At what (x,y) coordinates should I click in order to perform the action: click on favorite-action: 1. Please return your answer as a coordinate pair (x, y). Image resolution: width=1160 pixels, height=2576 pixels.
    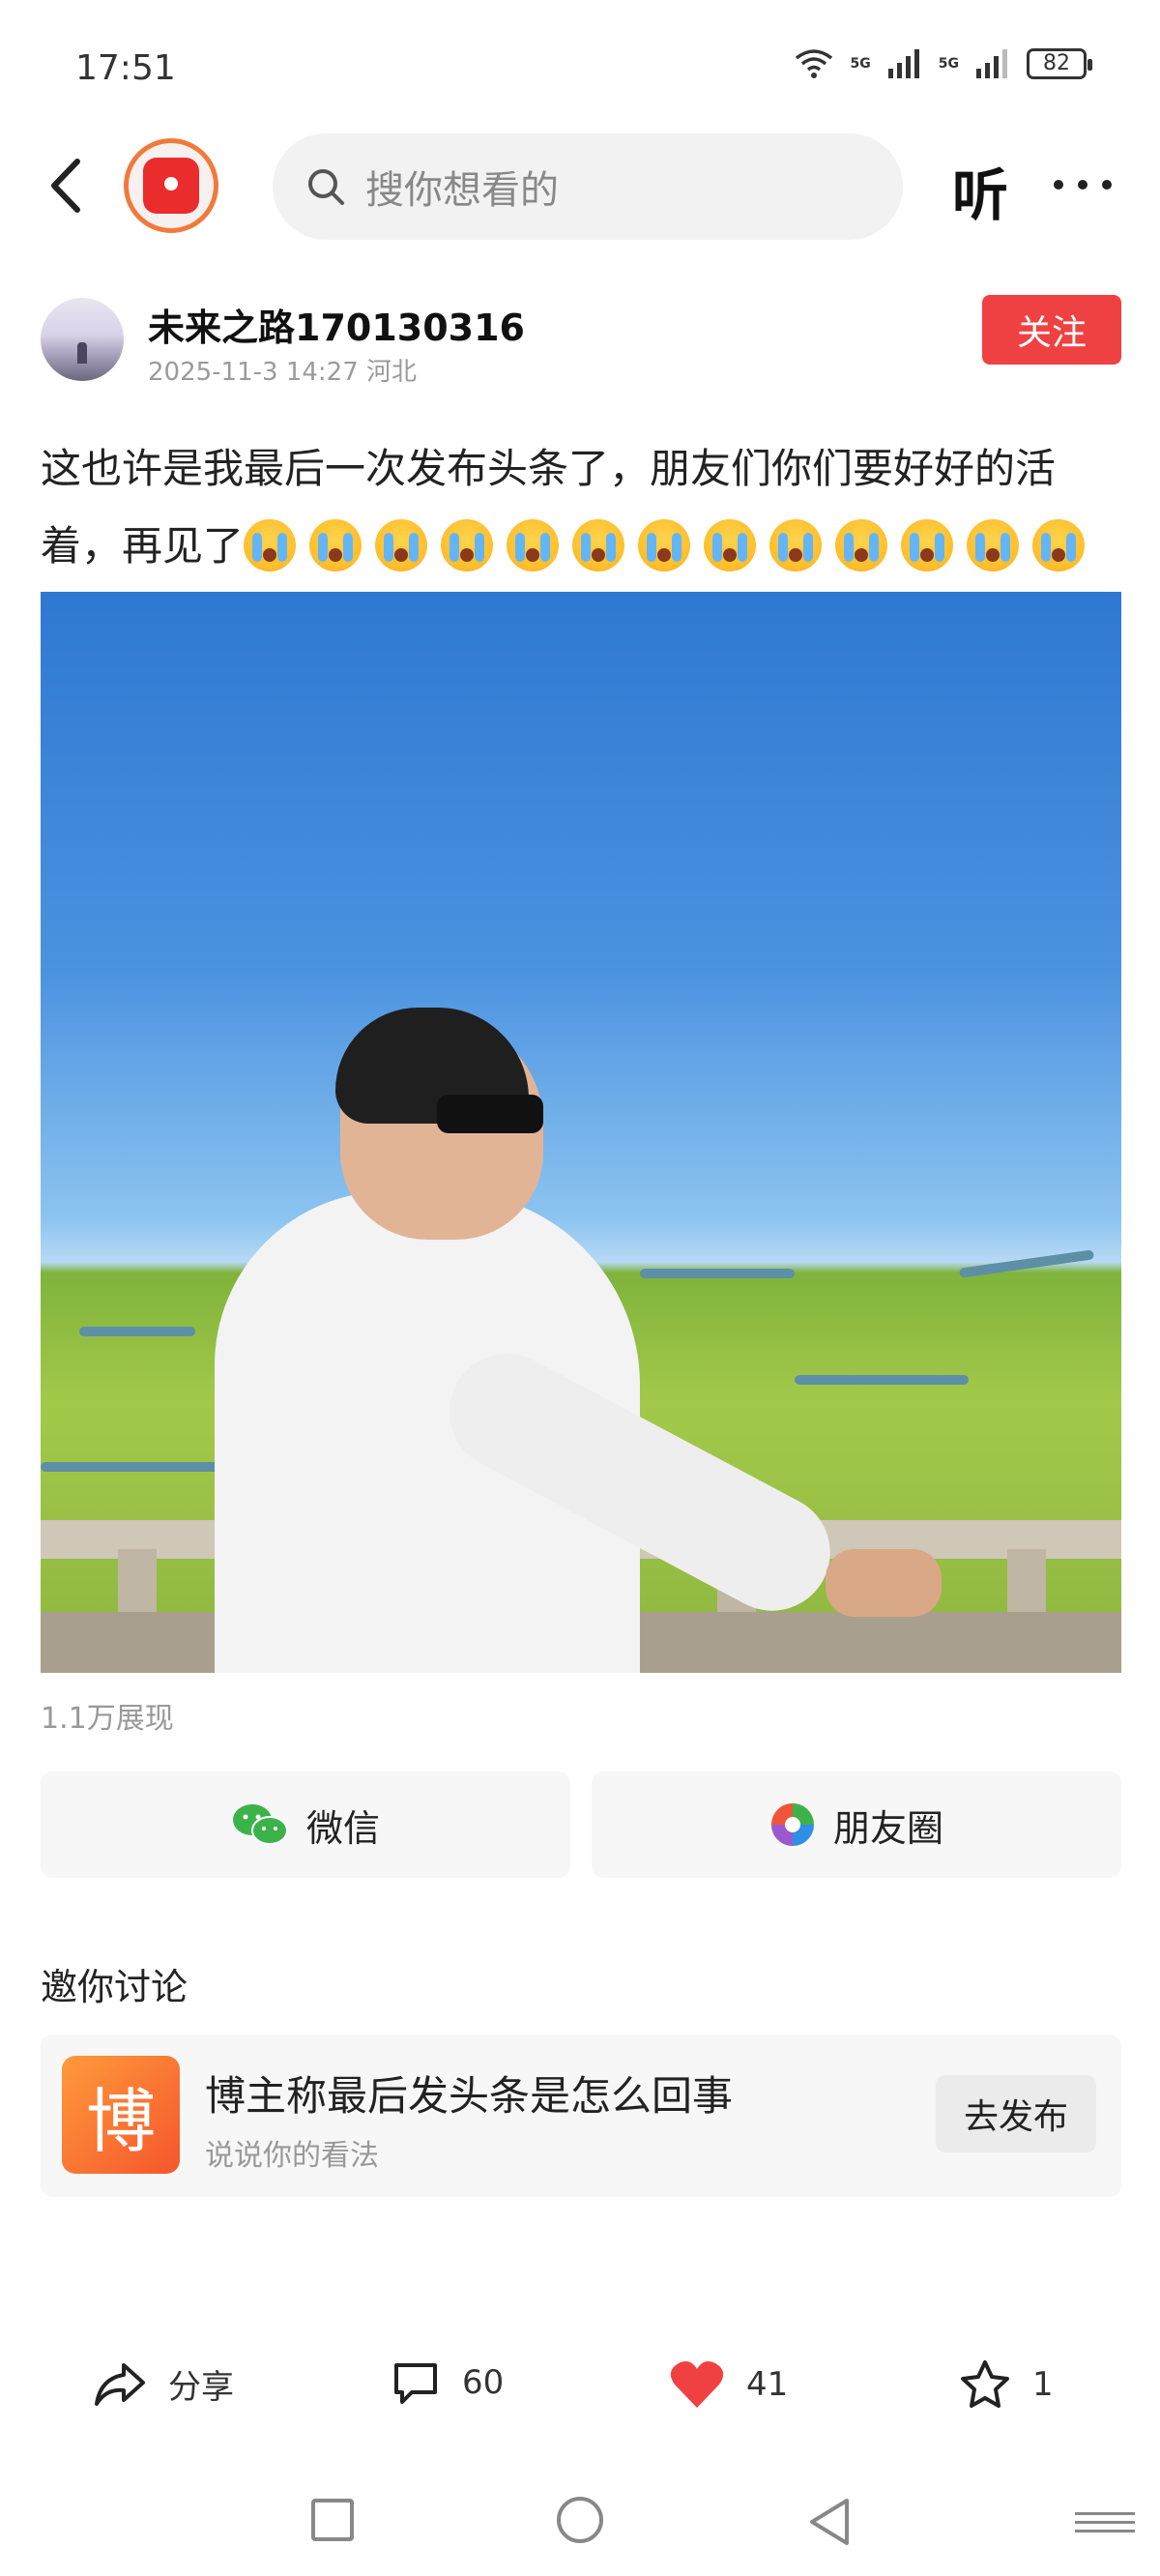
    Looking at the image, I should click on (1006, 2384).